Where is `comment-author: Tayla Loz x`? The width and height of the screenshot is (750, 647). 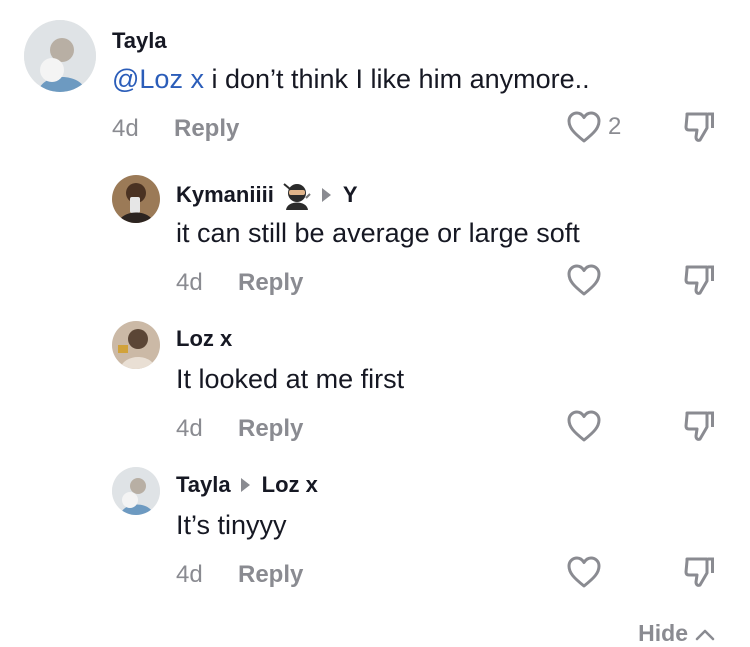
comment-author: Tayla Loz x is located at coordinates (247, 485).